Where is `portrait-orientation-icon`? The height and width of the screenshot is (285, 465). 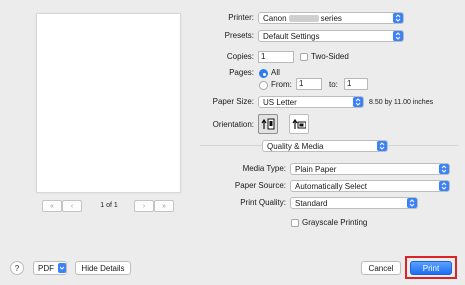
portrait-orientation-icon is located at coordinates (268, 124).